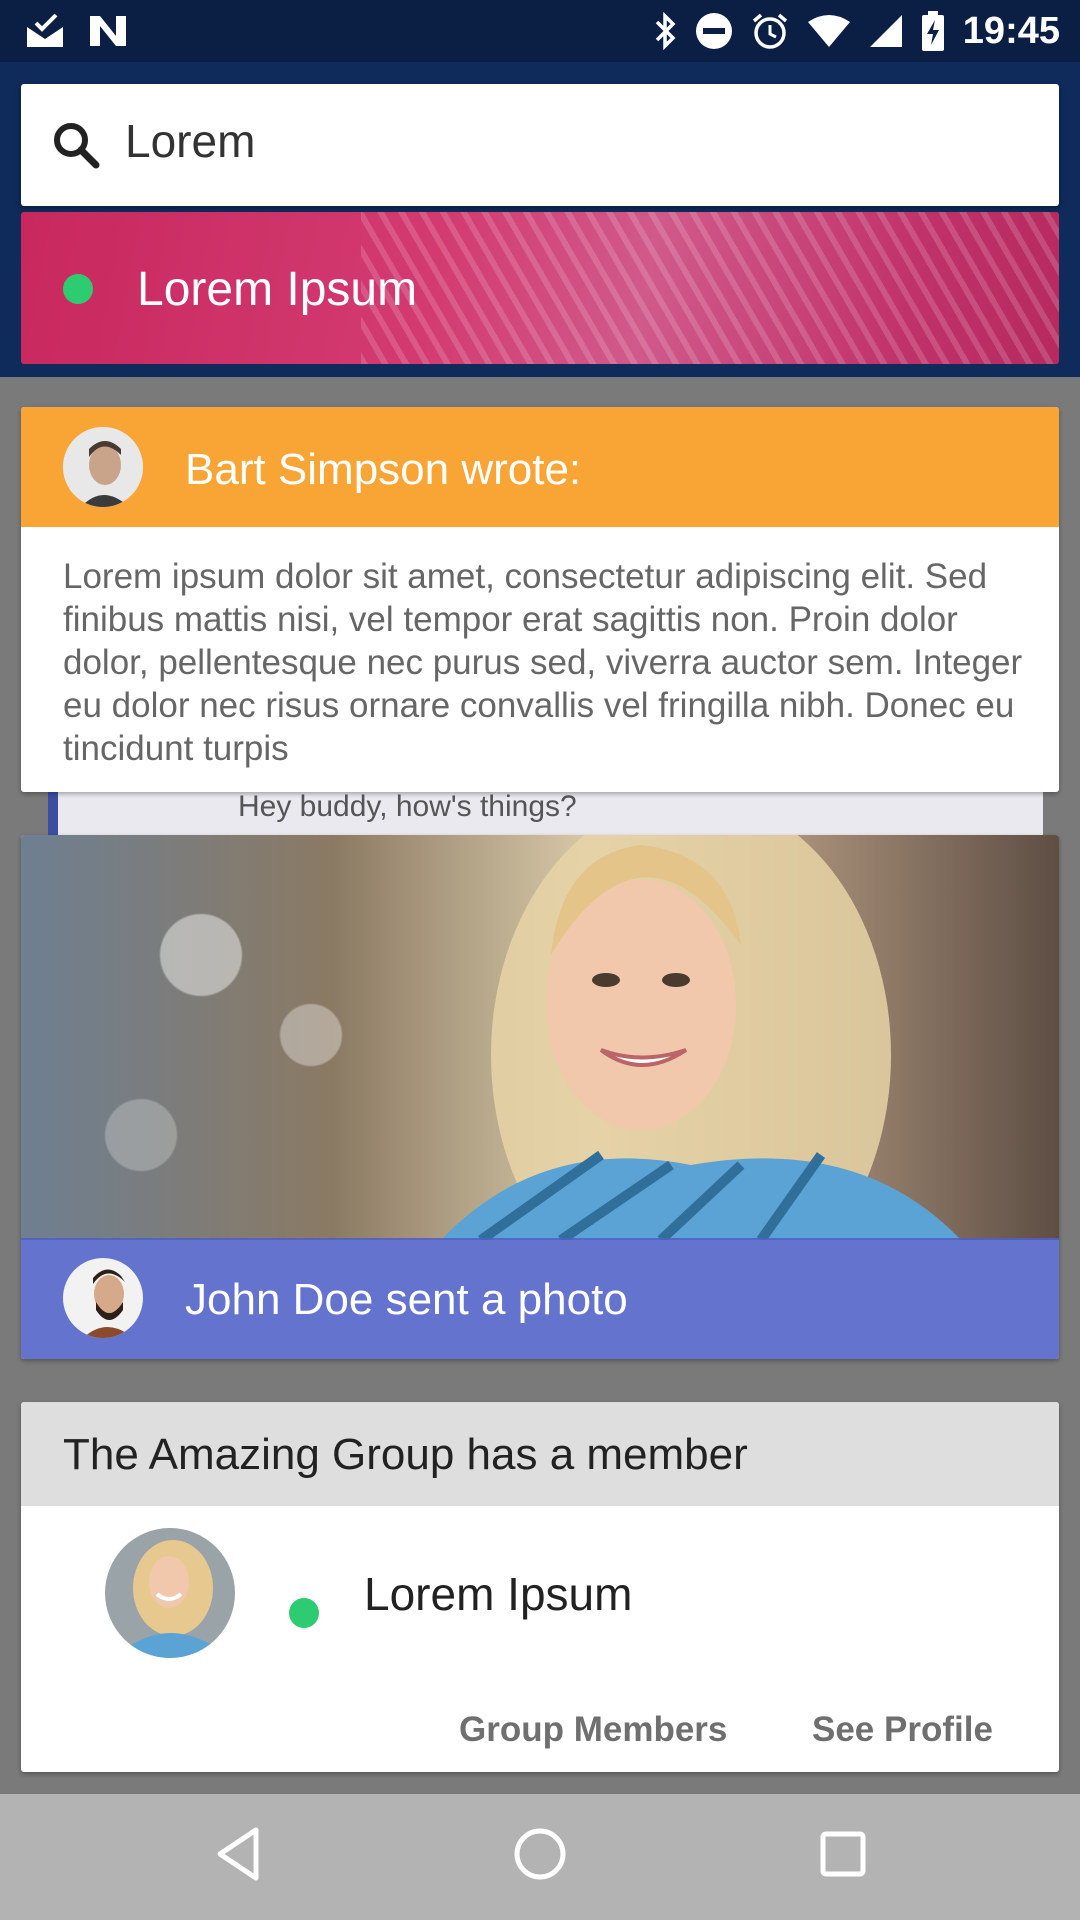 The image size is (1080, 1920). What do you see at coordinates (769, 31) in the screenshot?
I see `alarm-icon` at bounding box center [769, 31].